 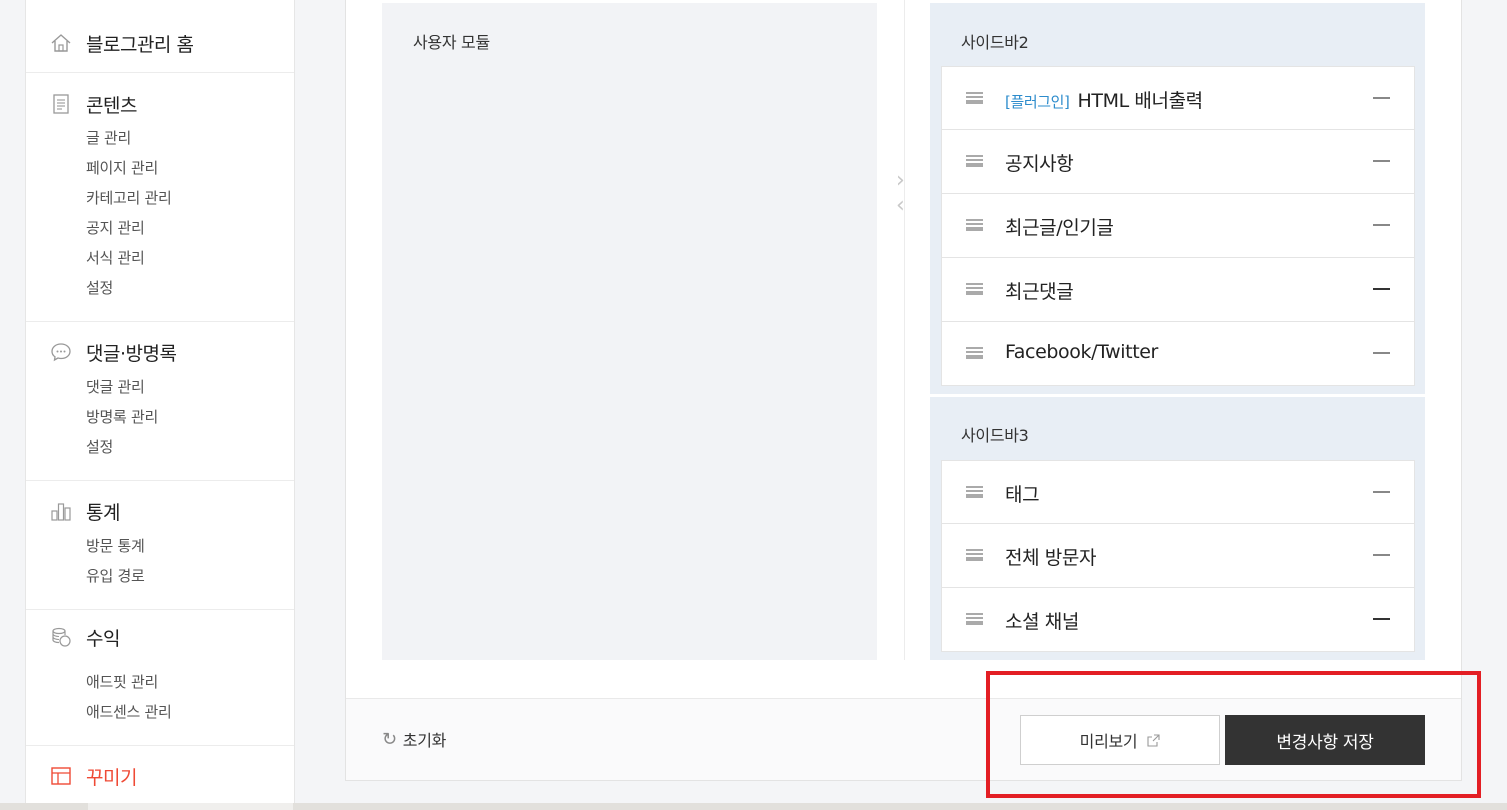 I want to click on sidebar3-title: 사이드바3, so click(x=995, y=435).